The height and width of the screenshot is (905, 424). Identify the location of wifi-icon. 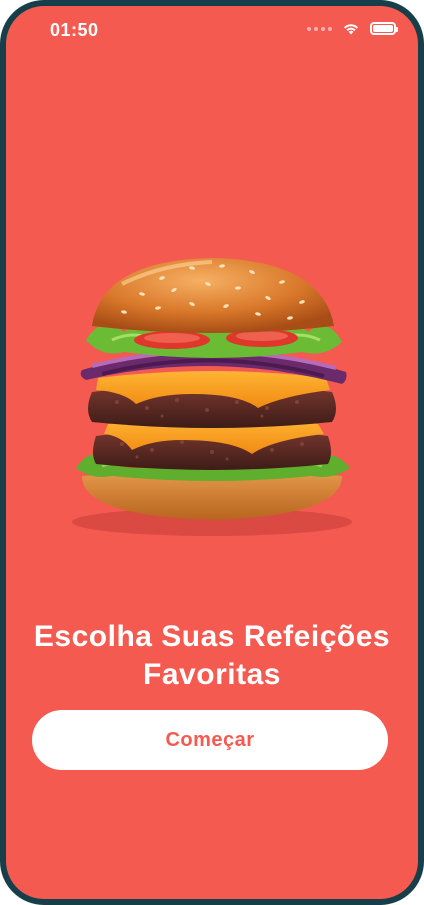
(351, 29).